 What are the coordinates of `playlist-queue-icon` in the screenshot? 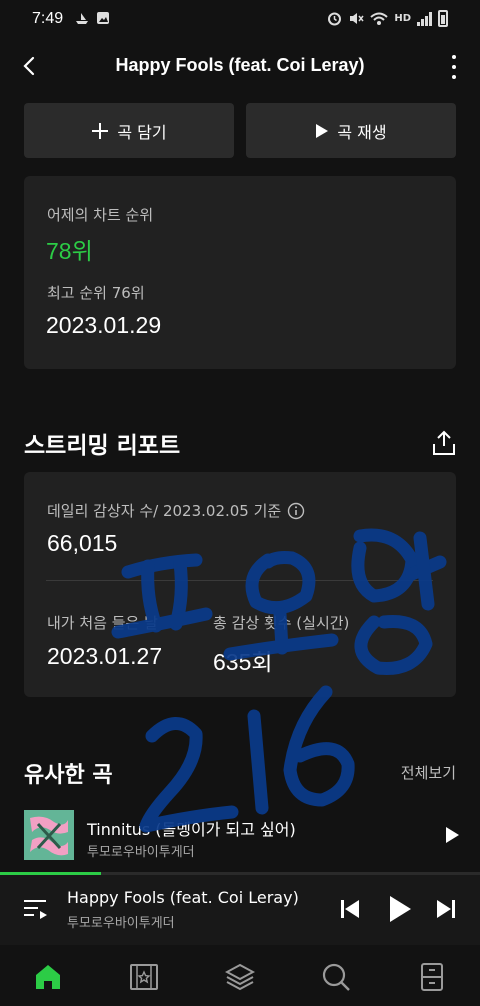 It's located at (35, 909).